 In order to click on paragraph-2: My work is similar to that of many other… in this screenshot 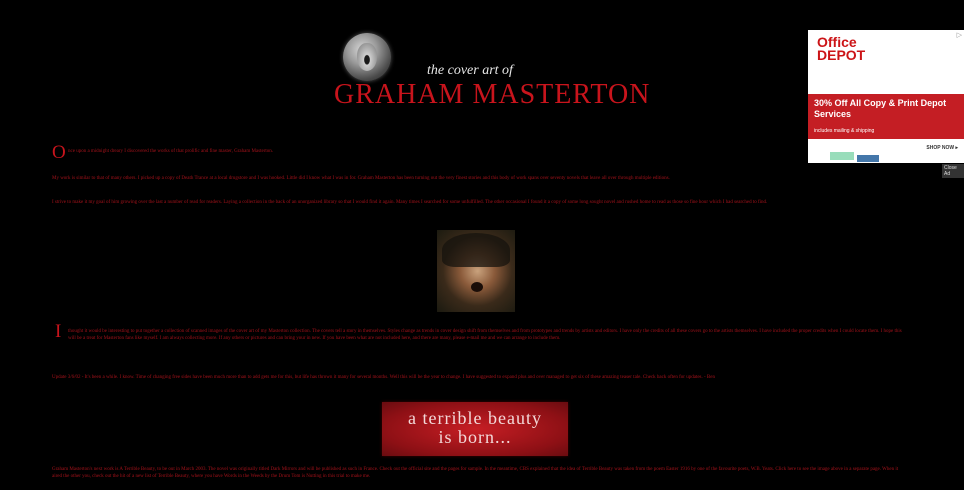, I will do `click(361, 178)`.